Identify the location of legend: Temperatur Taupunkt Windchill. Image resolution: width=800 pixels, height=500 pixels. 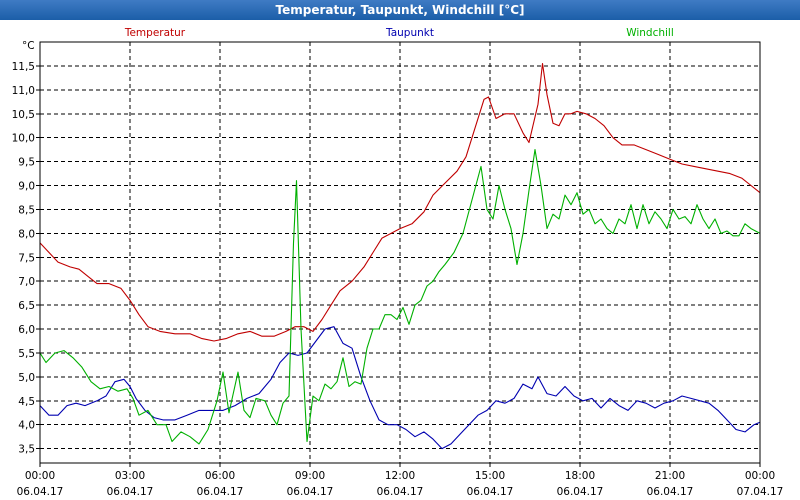
(399, 33).